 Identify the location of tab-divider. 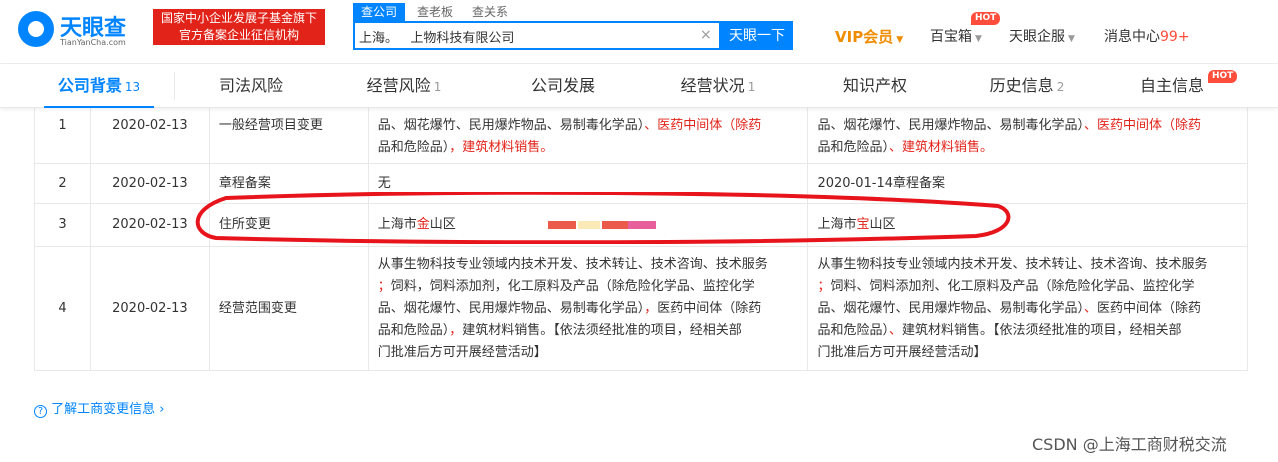
(174, 86).